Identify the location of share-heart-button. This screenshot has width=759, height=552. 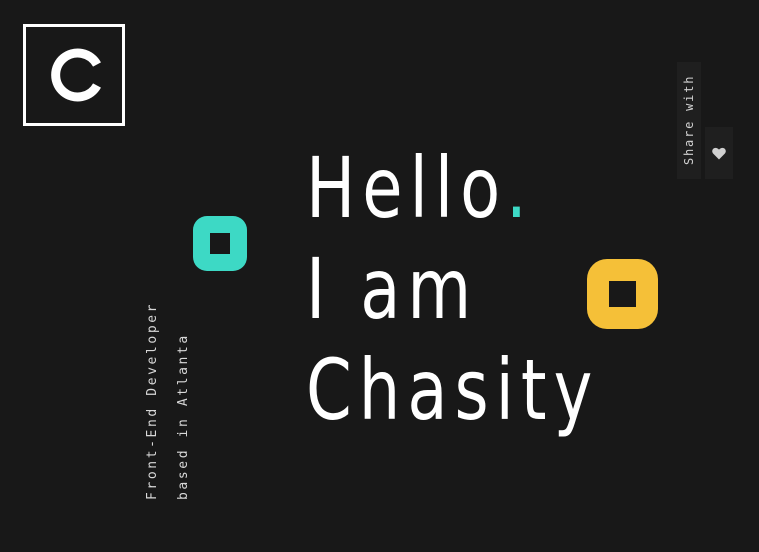
(719, 153).